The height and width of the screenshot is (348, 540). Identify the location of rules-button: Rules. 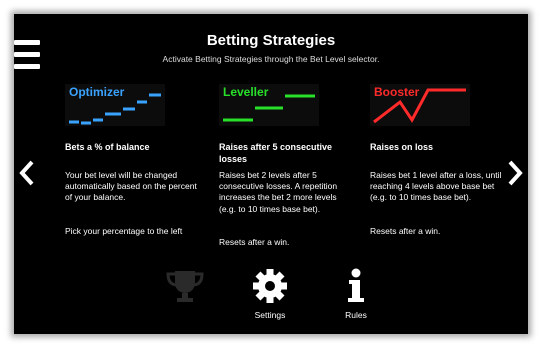
(356, 294).